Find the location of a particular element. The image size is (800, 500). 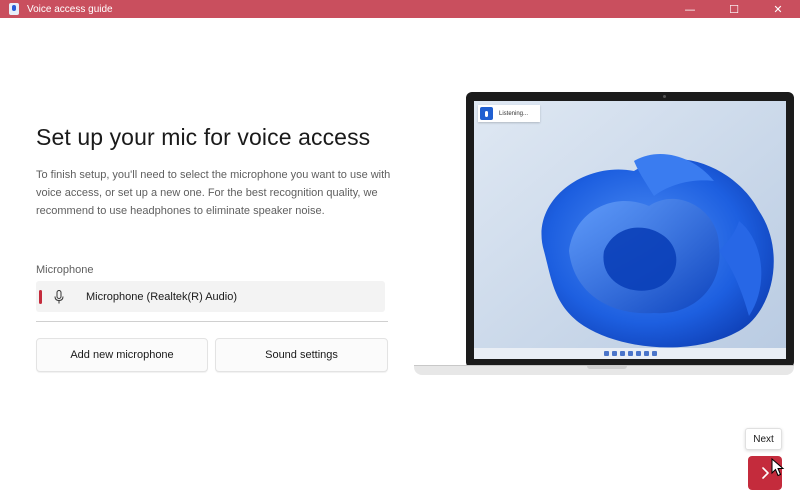

voice-mic-icon is located at coordinates (486, 113).